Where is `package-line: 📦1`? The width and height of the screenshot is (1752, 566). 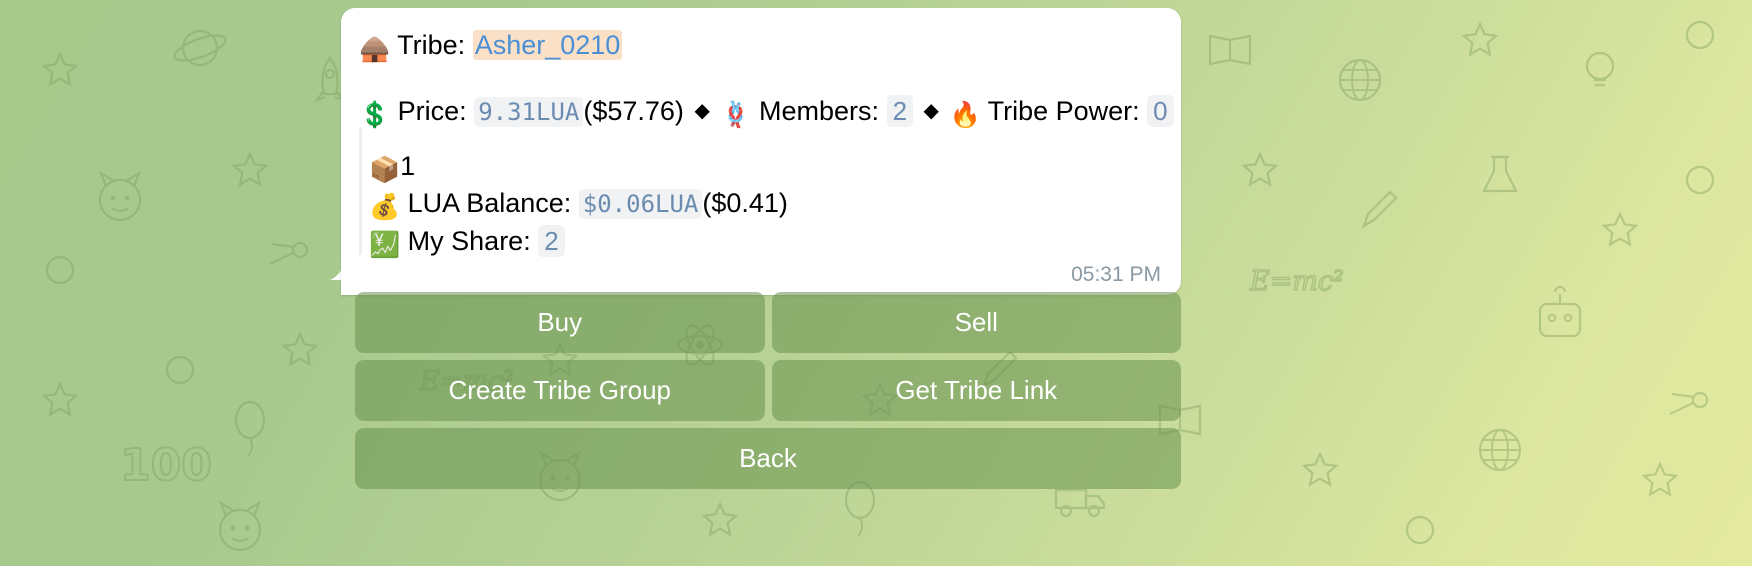 package-line: 📦1 is located at coordinates (766, 167).